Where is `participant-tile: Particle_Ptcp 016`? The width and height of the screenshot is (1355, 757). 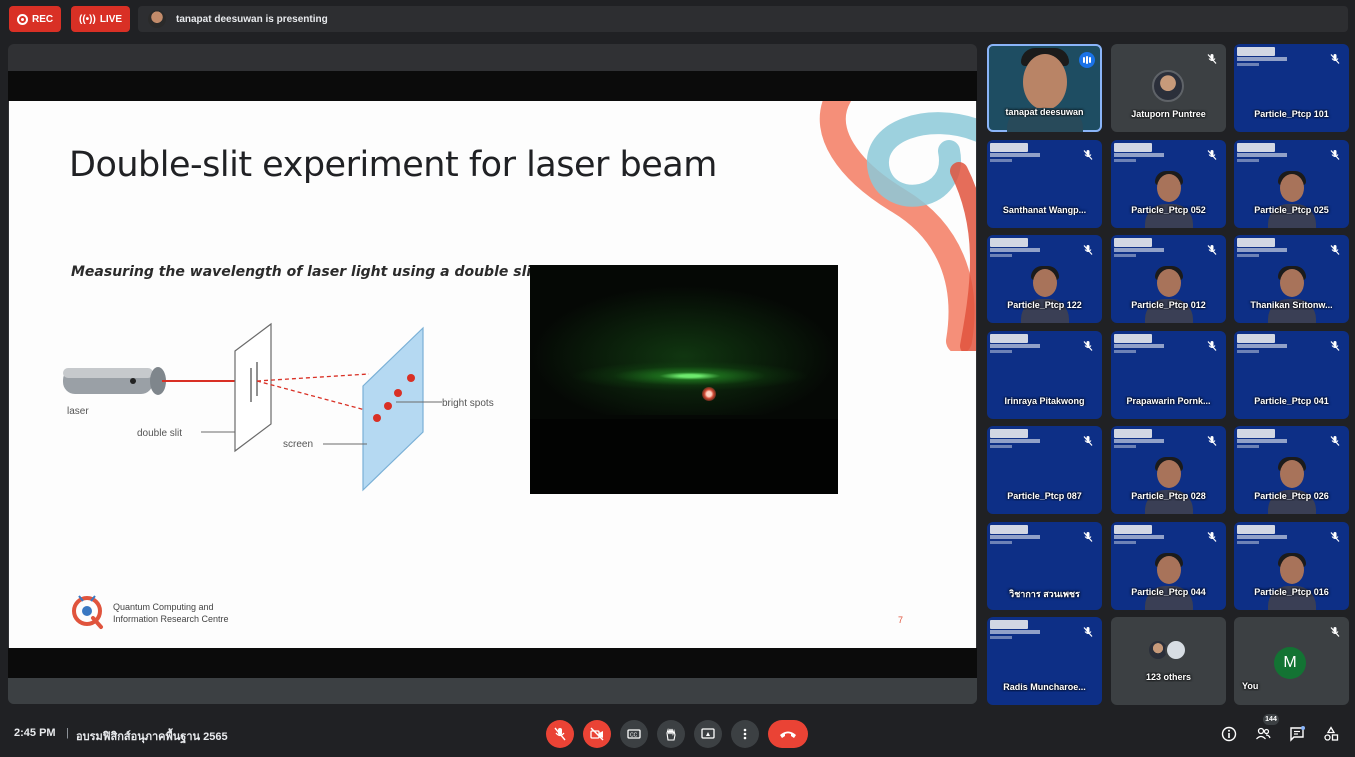
participant-tile: Particle_Ptcp 016 is located at coordinates (1291, 566).